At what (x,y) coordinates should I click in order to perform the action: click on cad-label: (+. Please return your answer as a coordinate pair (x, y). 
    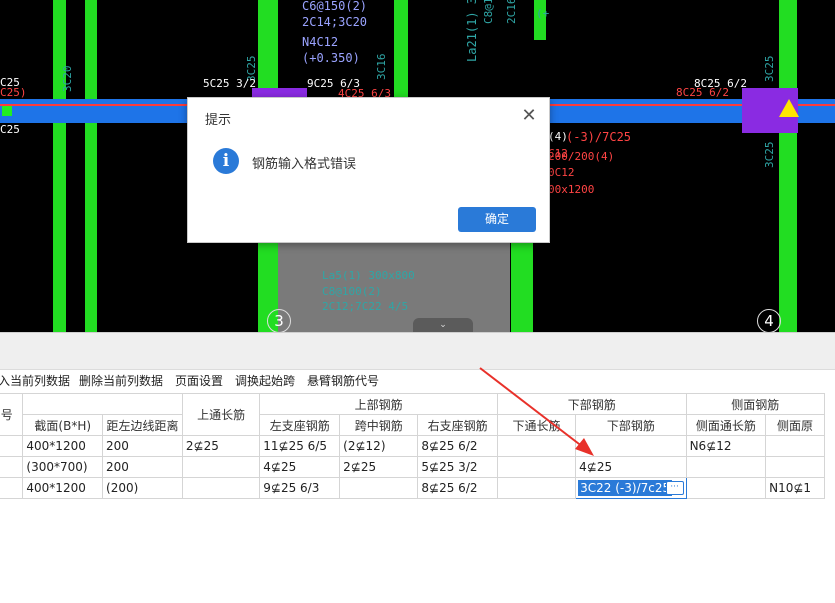
    Looking at the image, I should click on (543, 13).